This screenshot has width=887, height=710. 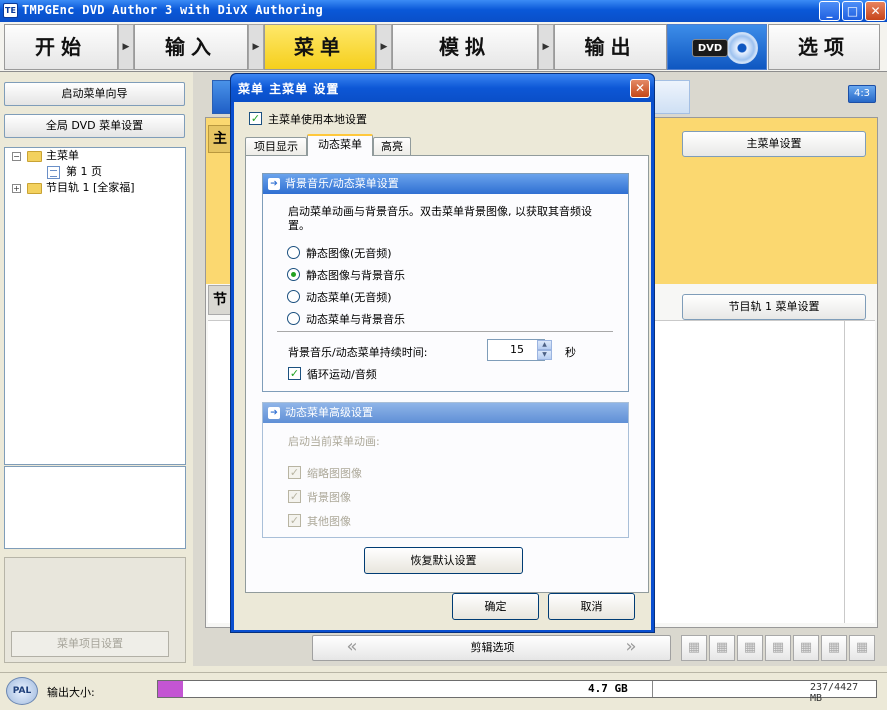 I want to click on capacity-marker, so click(x=652, y=689).